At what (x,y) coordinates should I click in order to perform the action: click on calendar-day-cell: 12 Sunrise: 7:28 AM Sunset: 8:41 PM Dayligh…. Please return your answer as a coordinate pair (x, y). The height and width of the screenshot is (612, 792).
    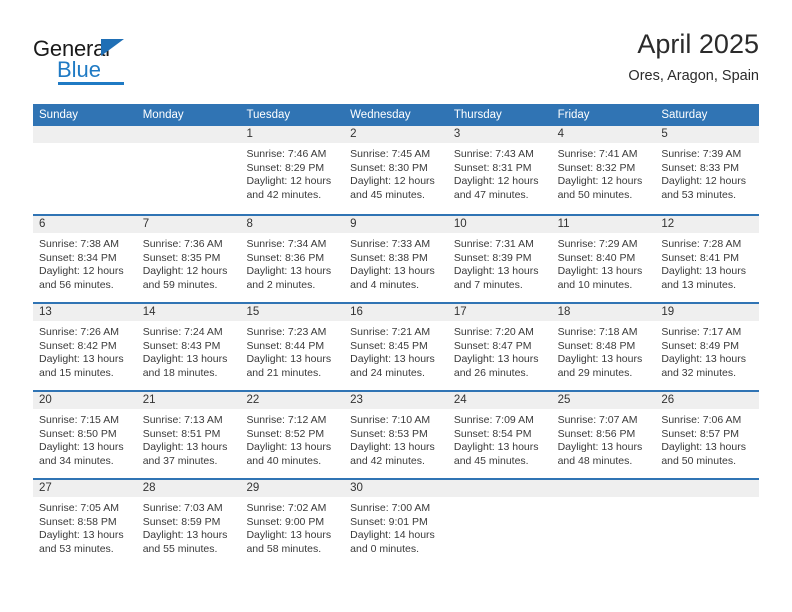
    Looking at the image, I should click on (707, 259).